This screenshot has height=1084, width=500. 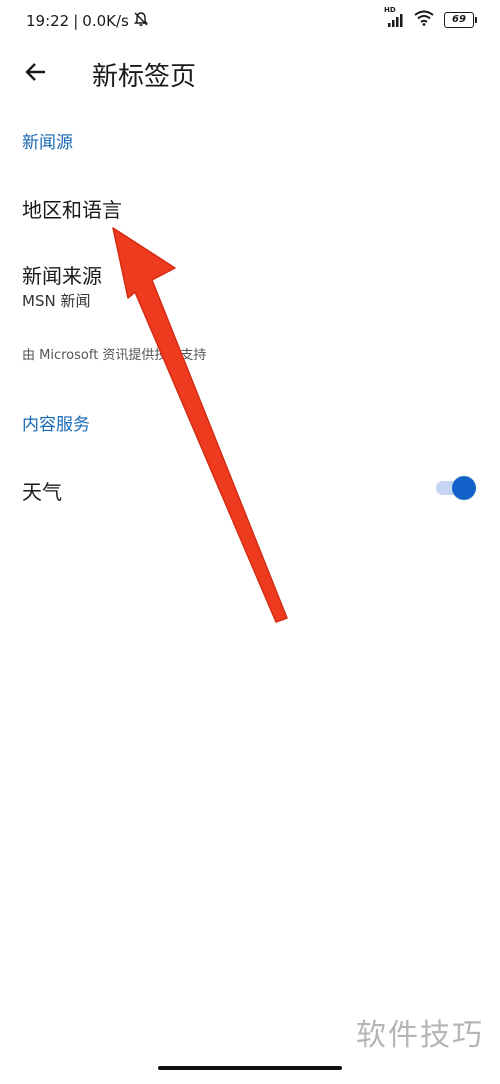 I want to click on status-network-speed: 0.0K/s, so click(x=105, y=21).